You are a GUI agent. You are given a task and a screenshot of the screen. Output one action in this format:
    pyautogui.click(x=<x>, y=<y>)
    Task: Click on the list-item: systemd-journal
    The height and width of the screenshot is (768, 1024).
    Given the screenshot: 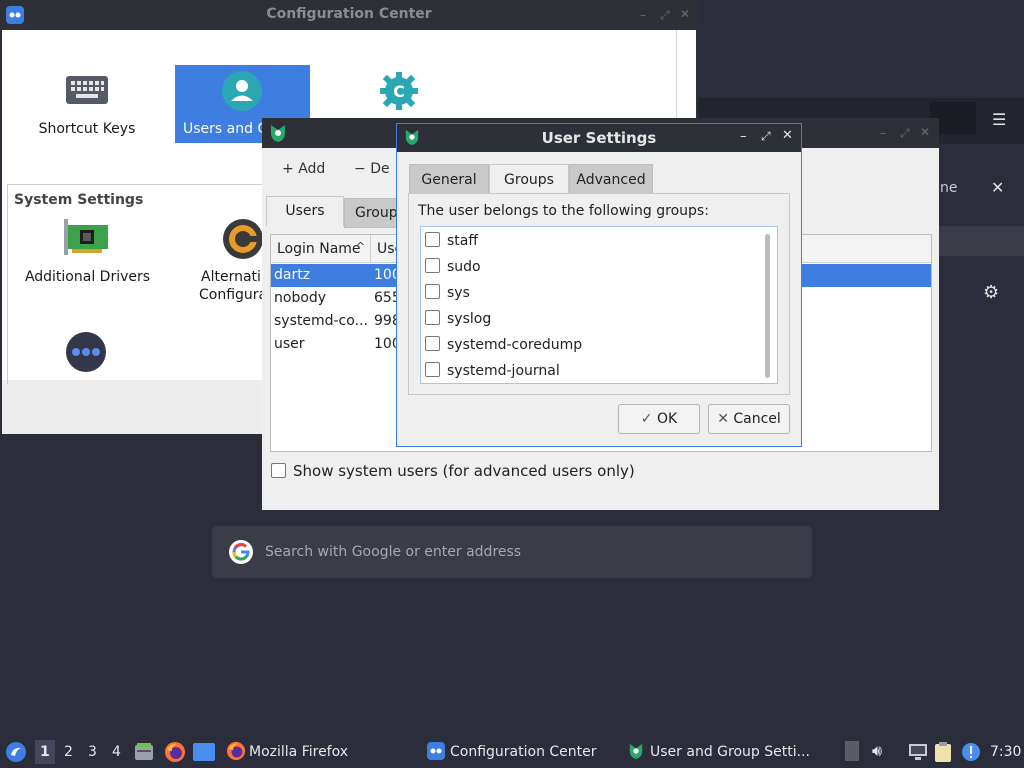 What is the action you would take?
    pyautogui.click(x=492, y=370)
    